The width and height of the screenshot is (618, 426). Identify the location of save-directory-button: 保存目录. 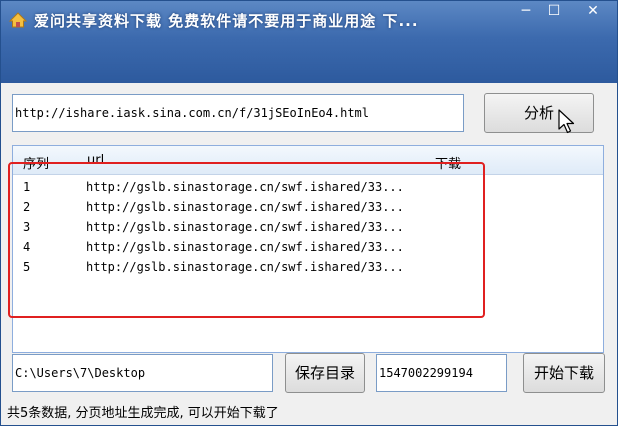
(325, 373).